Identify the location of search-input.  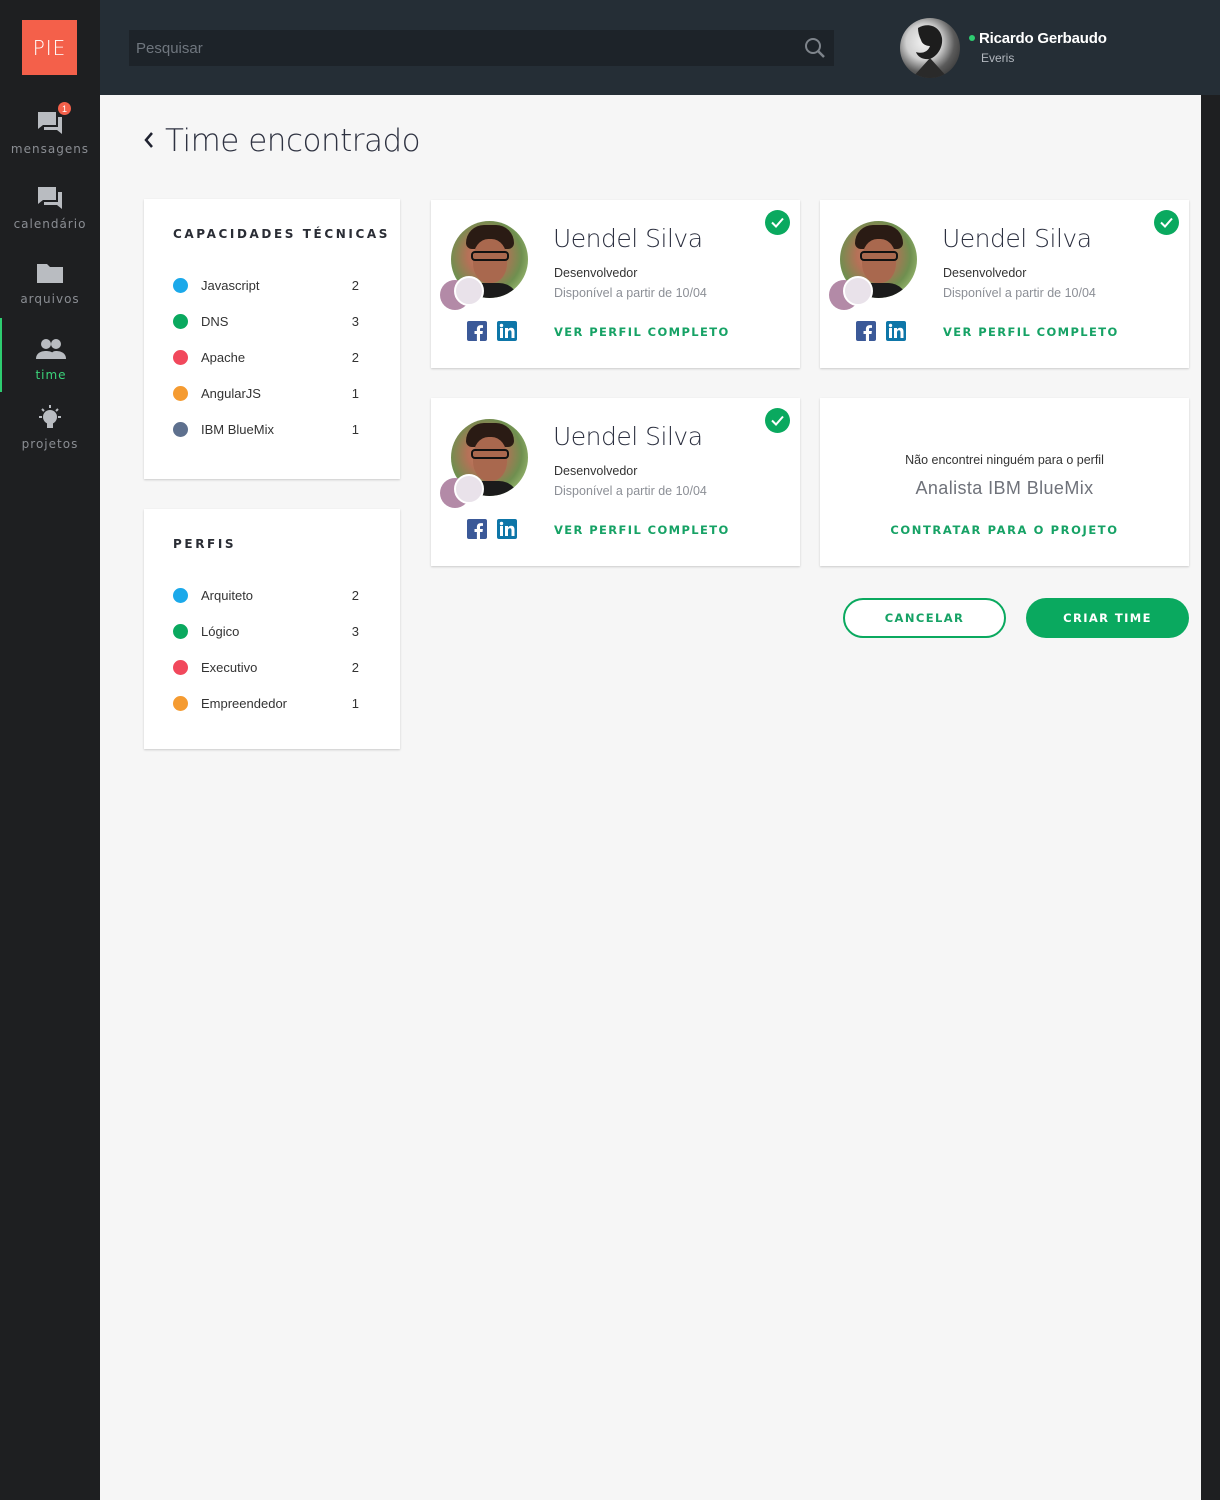
(459, 48).